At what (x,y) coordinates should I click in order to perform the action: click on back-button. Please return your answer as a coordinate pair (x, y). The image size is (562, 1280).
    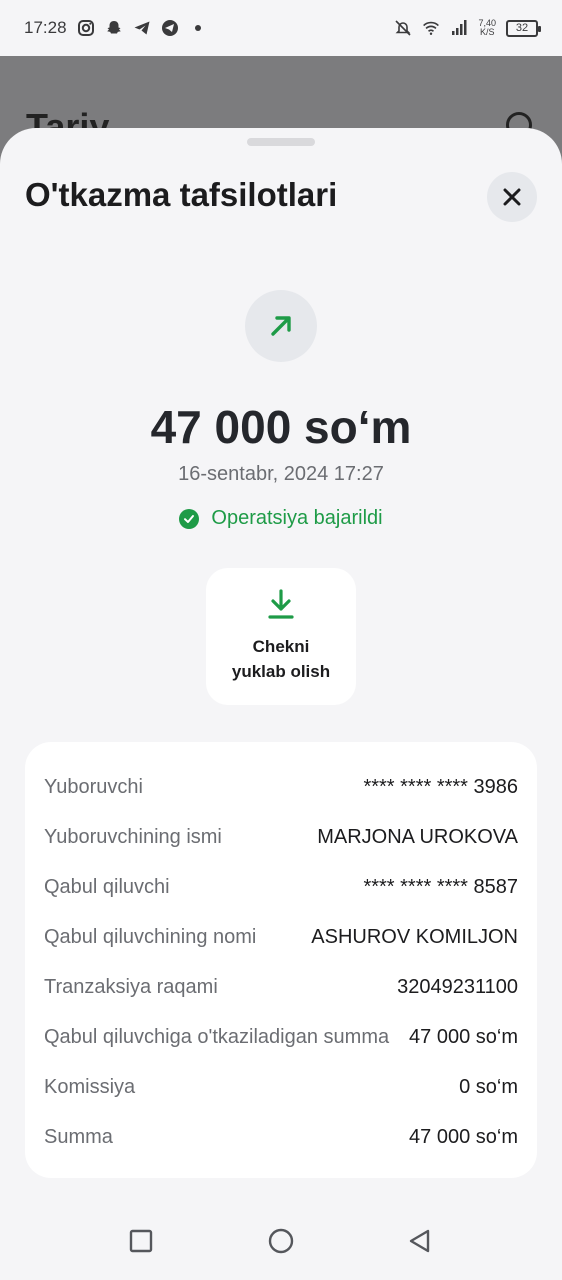
    Looking at the image, I should click on (420, 1241).